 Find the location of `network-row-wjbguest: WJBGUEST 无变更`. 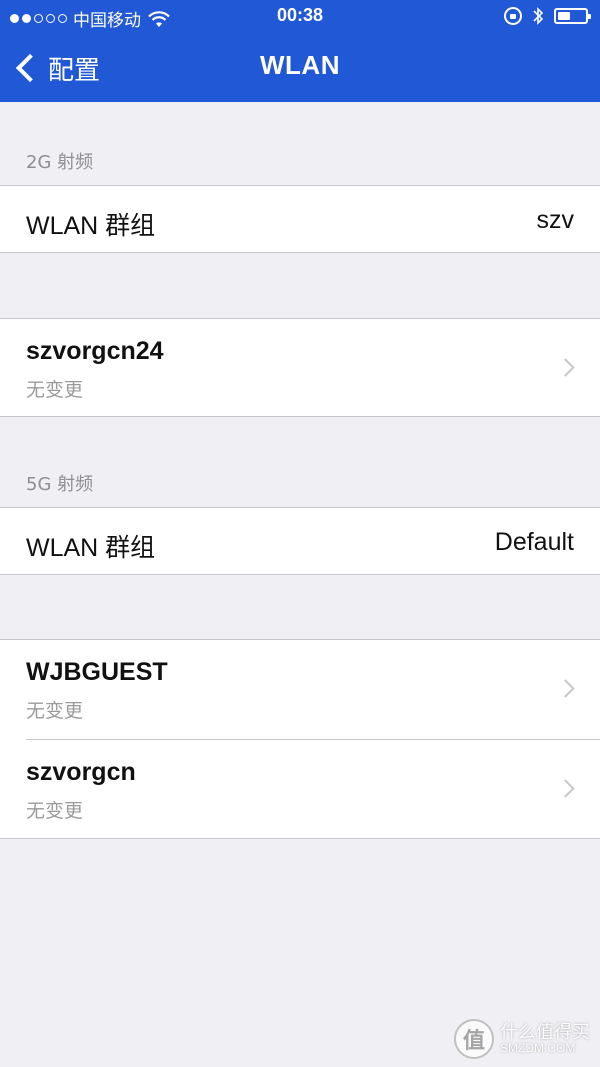

network-row-wjbguest: WJBGUEST 无变更 is located at coordinates (300, 689).